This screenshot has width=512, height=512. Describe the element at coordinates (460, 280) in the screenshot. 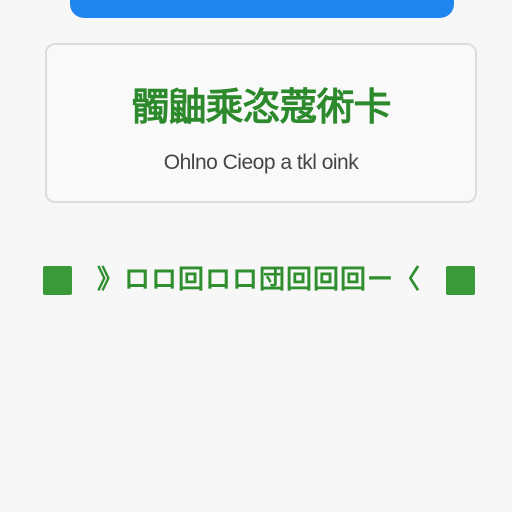

I see `right-block-icon` at that location.